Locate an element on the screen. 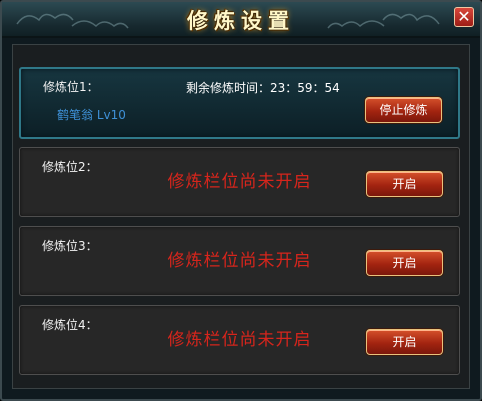 This screenshot has width=482, height=401. window-title: 修炼设置 is located at coordinates (241, 20).